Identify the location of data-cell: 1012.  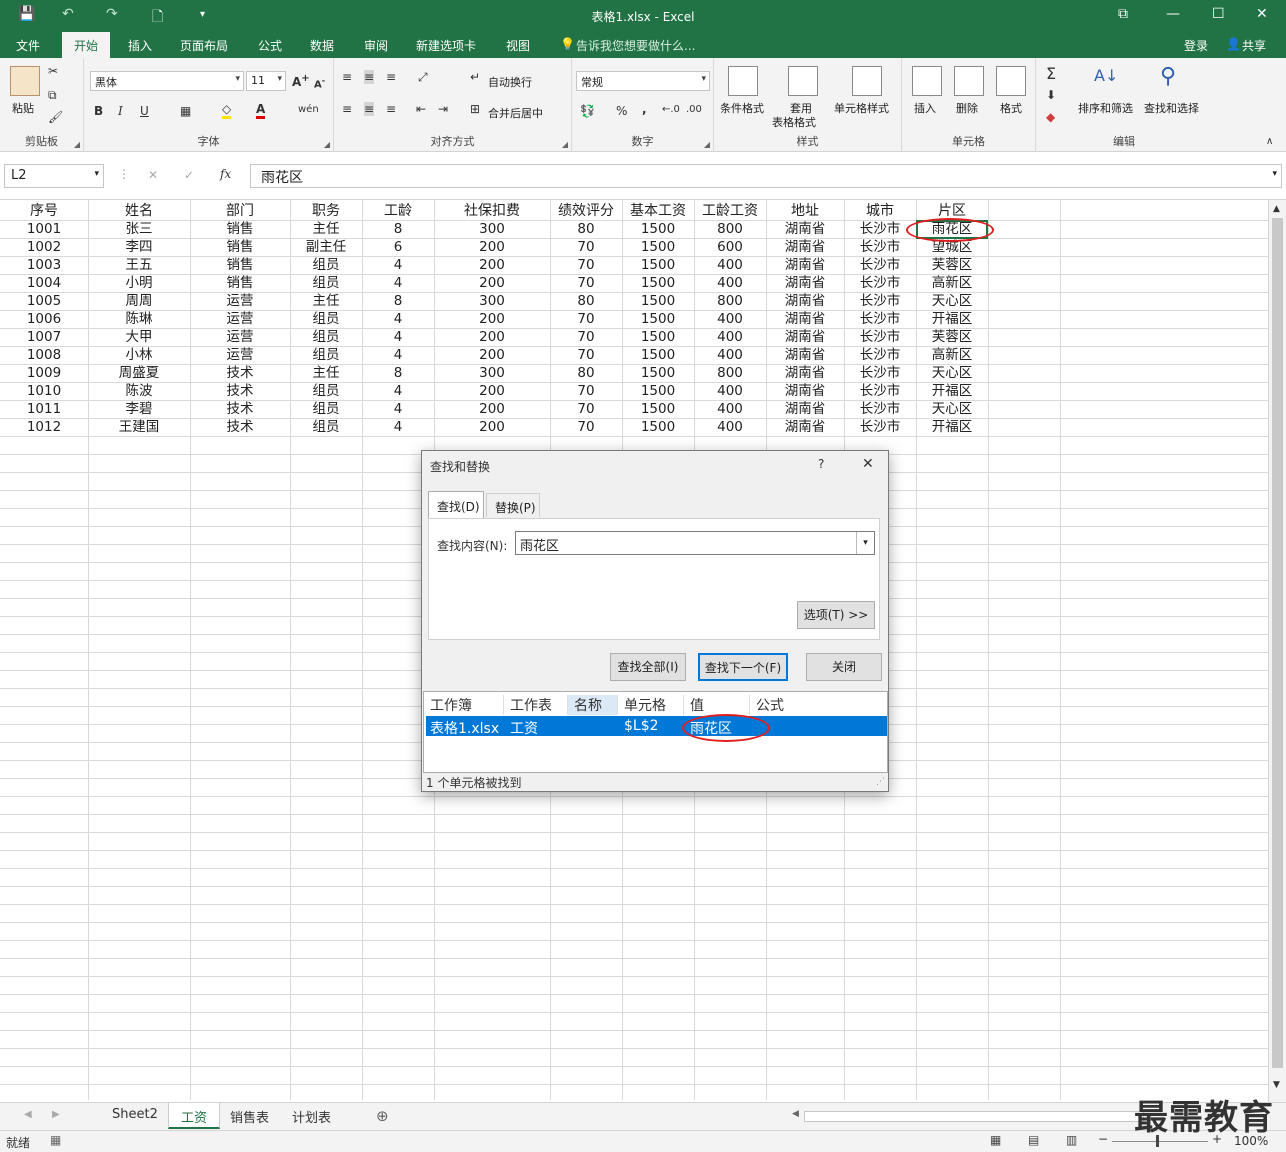
(44, 427).